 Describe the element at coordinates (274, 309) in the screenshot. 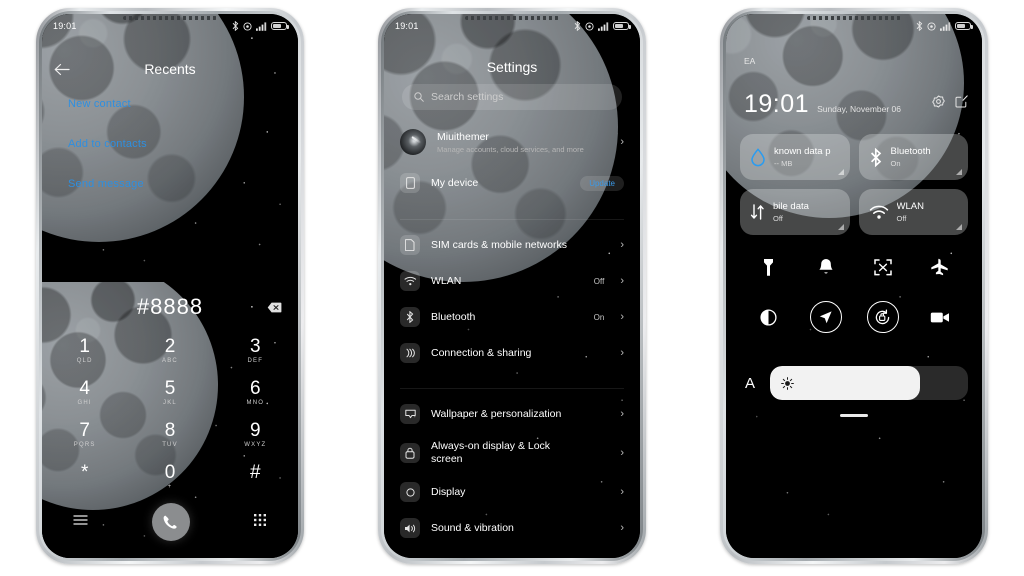

I see `backspace-icon` at that location.